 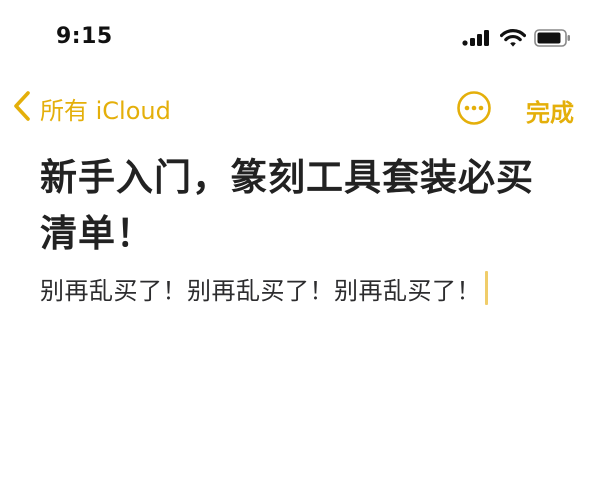 I want to click on more-options-button, so click(x=474, y=108).